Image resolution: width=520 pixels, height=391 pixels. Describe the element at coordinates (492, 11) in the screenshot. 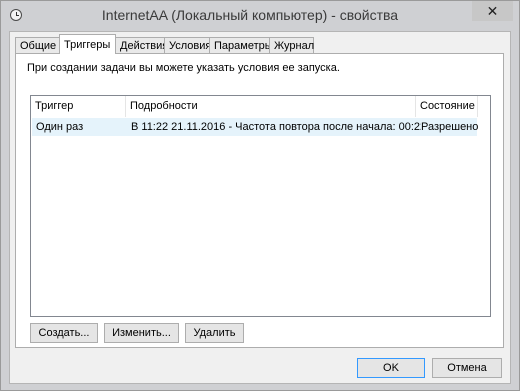

I see `close-button: ✕` at that location.